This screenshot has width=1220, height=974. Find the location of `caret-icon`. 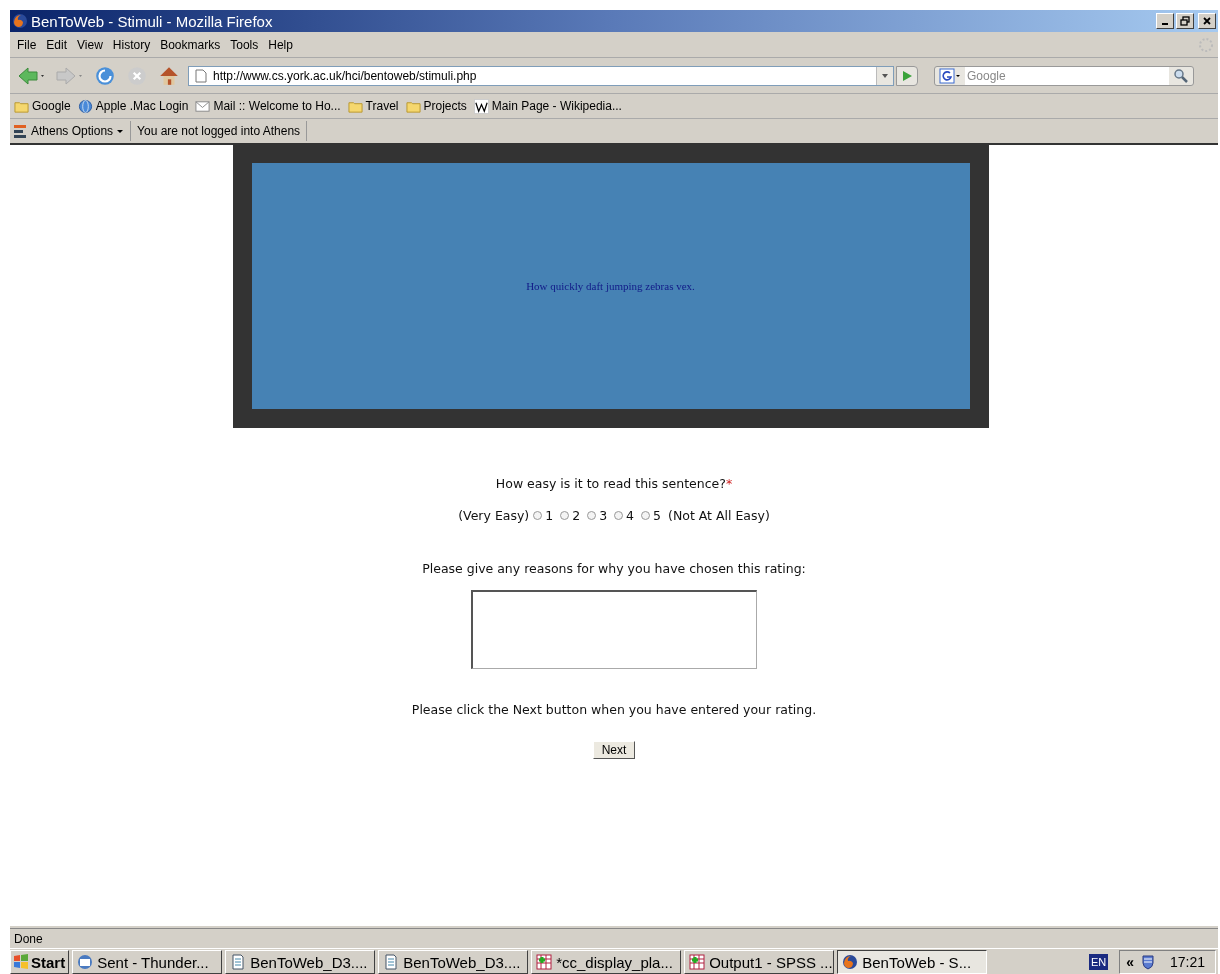

caret-icon is located at coordinates (120, 131).